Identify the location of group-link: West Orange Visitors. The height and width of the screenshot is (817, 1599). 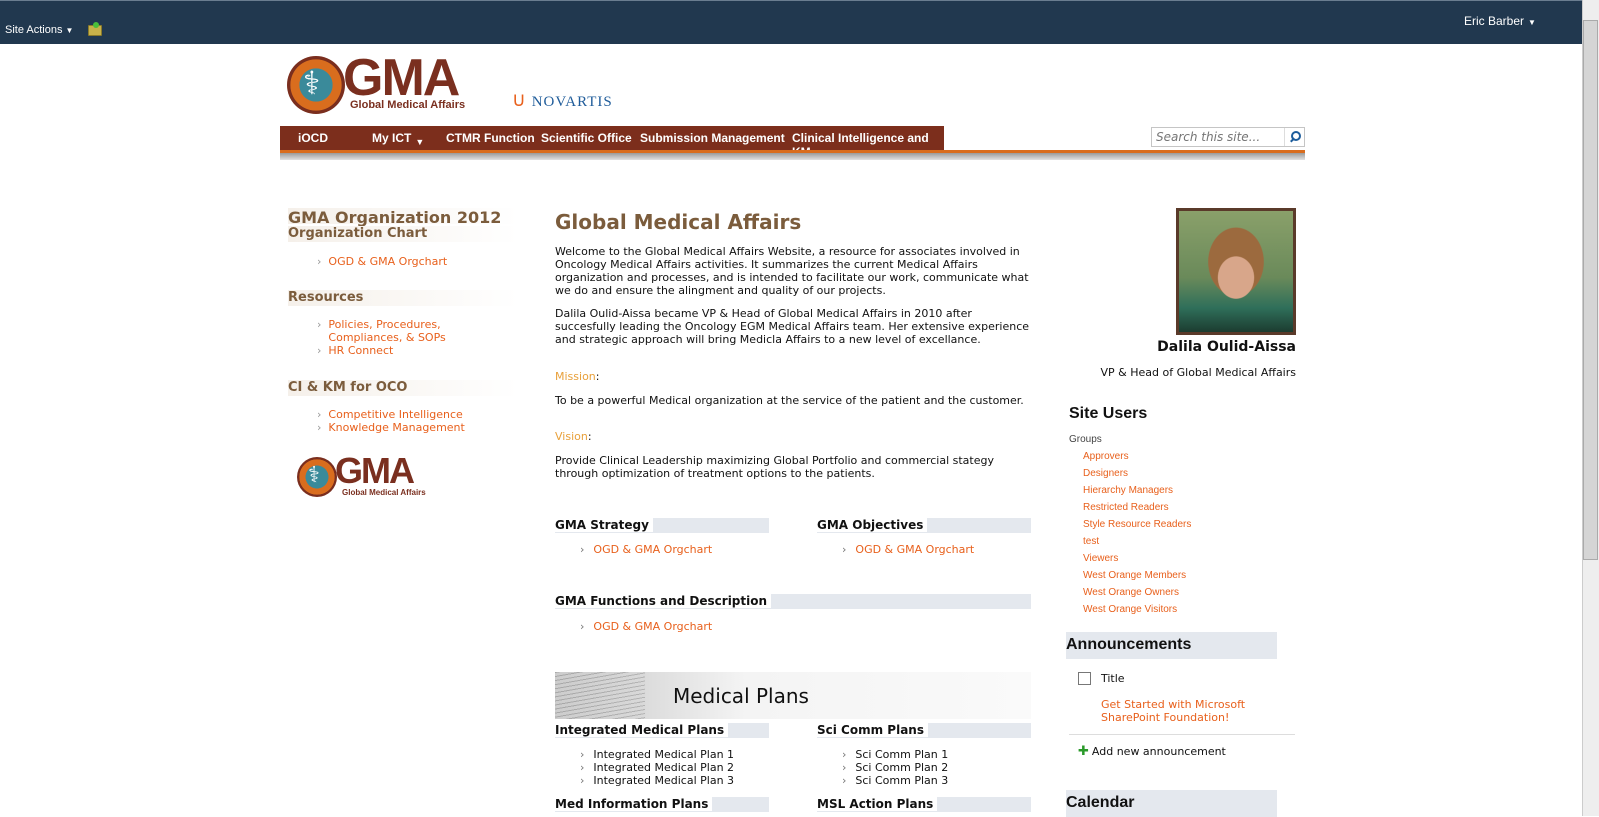
(1130, 609).